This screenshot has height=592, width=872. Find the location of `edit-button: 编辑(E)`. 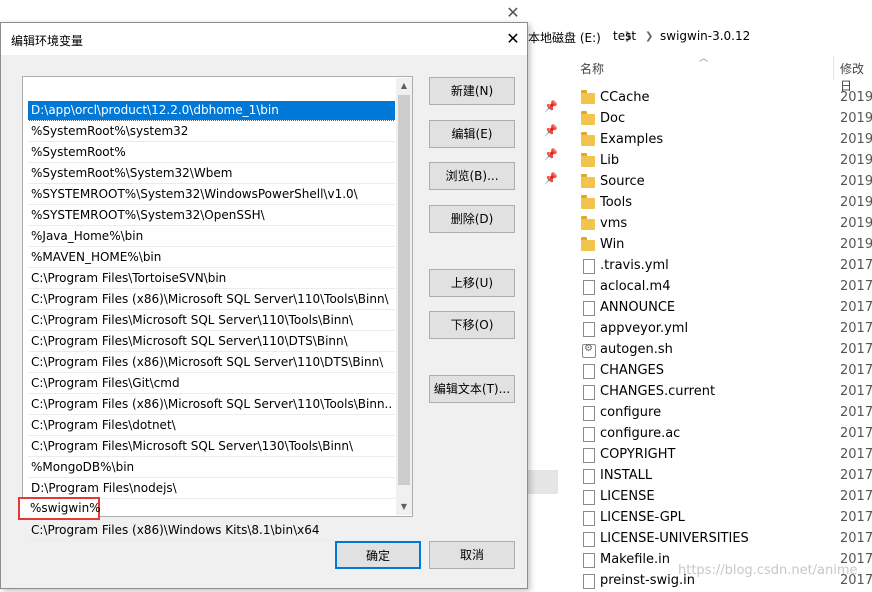

edit-button: 编辑(E) is located at coordinates (472, 134).